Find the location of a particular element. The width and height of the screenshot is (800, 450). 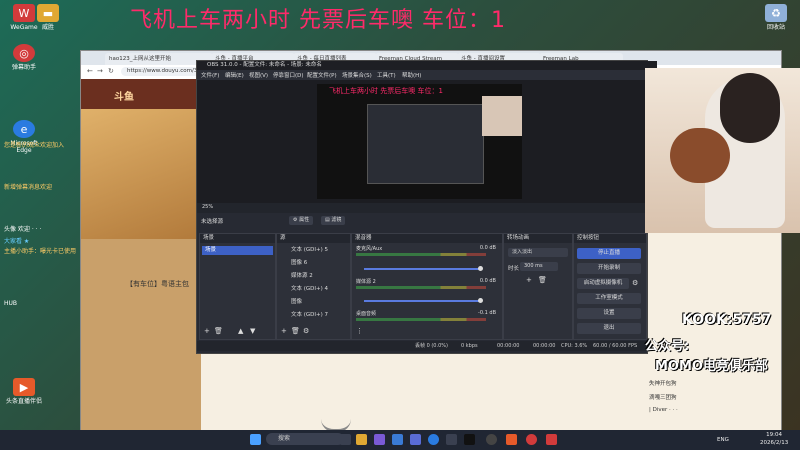

list-item: 失神开包狗 is located at coordinates (663, 383).